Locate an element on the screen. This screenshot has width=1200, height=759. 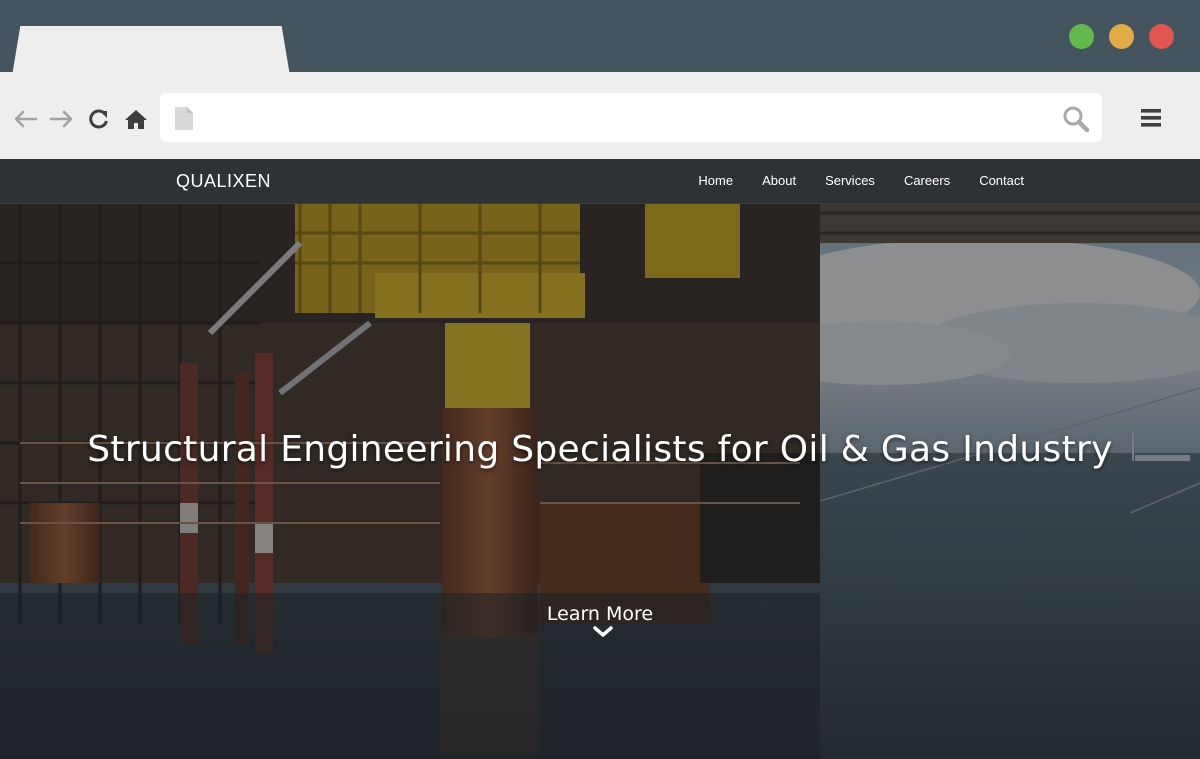
close-button is located at coordinates (1161, 36).